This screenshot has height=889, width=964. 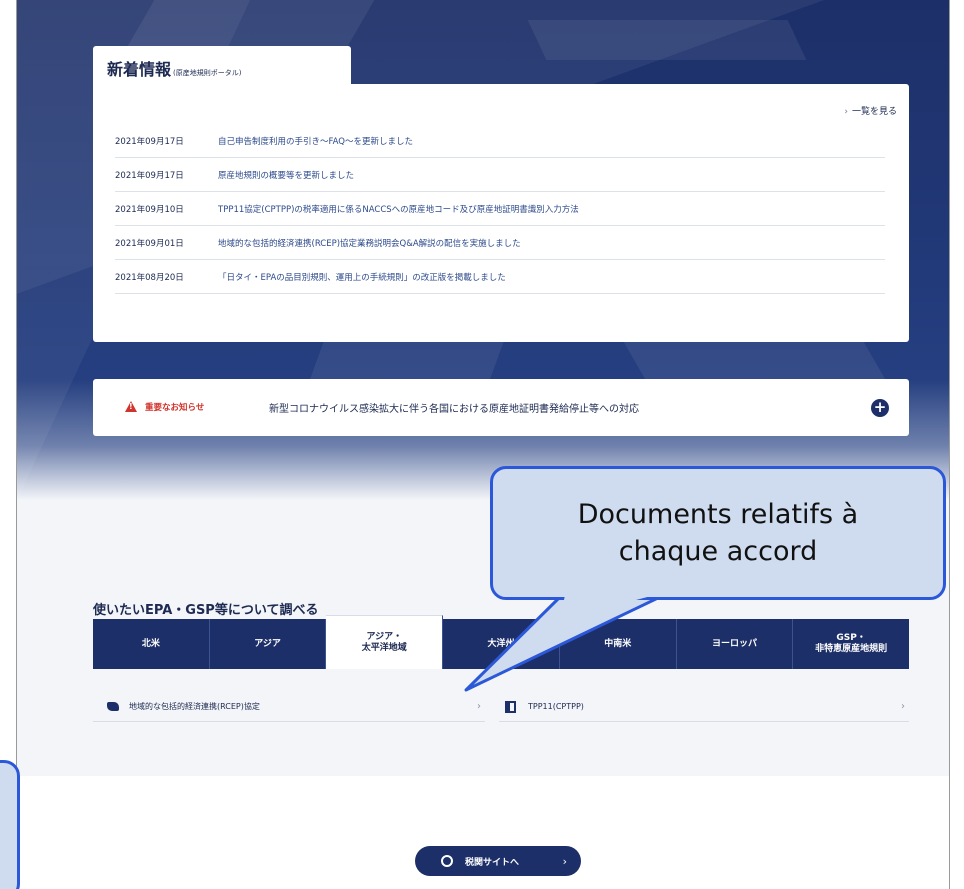 I want to click on news-subtitle: (原産地規則ポータル), so click(x=207, y=73).